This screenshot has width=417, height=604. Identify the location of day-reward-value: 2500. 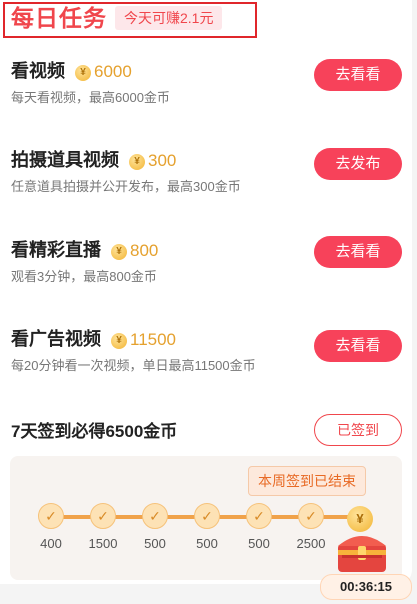
(311, 543).